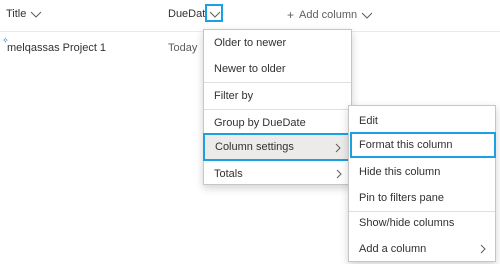  I want to click on menu-item-pin-to-filters-pane: Pin to filters pane, so click(422, 198).